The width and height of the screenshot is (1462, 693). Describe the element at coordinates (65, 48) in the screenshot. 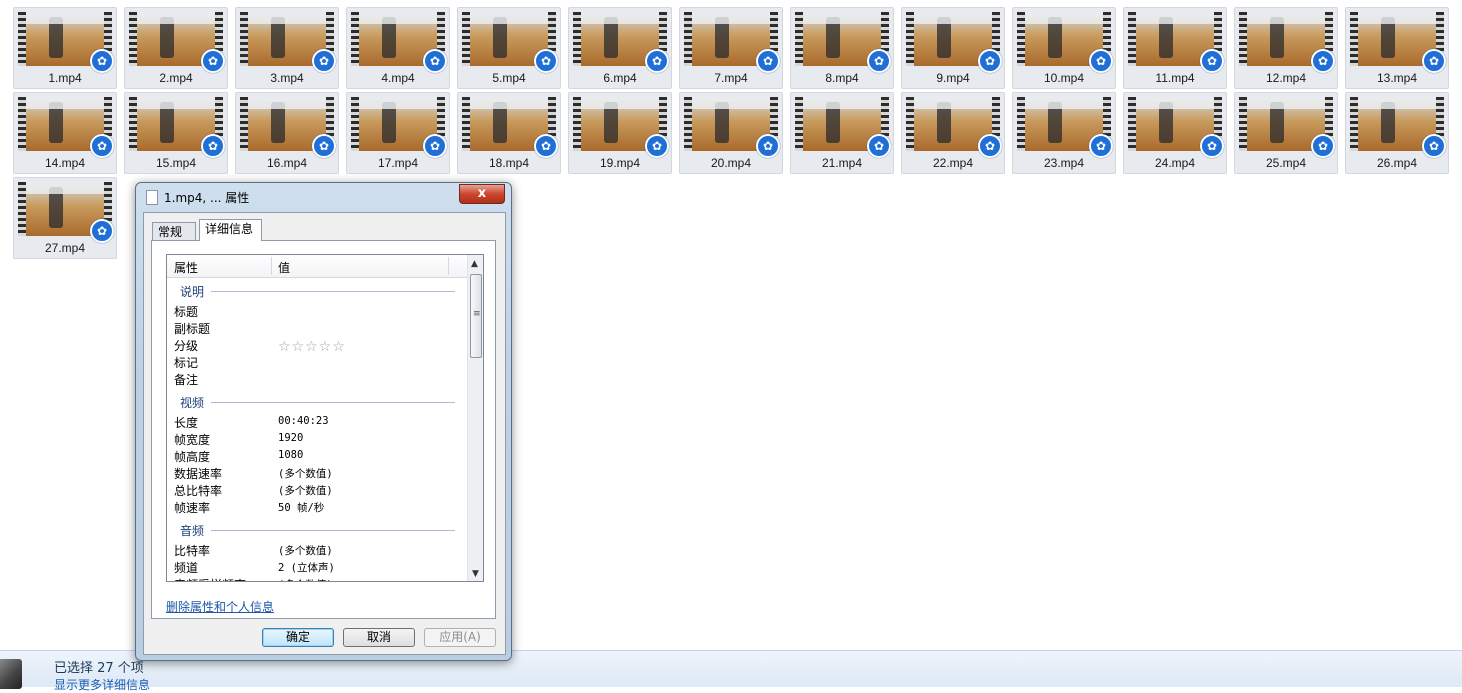

I see `file-tile: ✿ 1.mp4` at that location.